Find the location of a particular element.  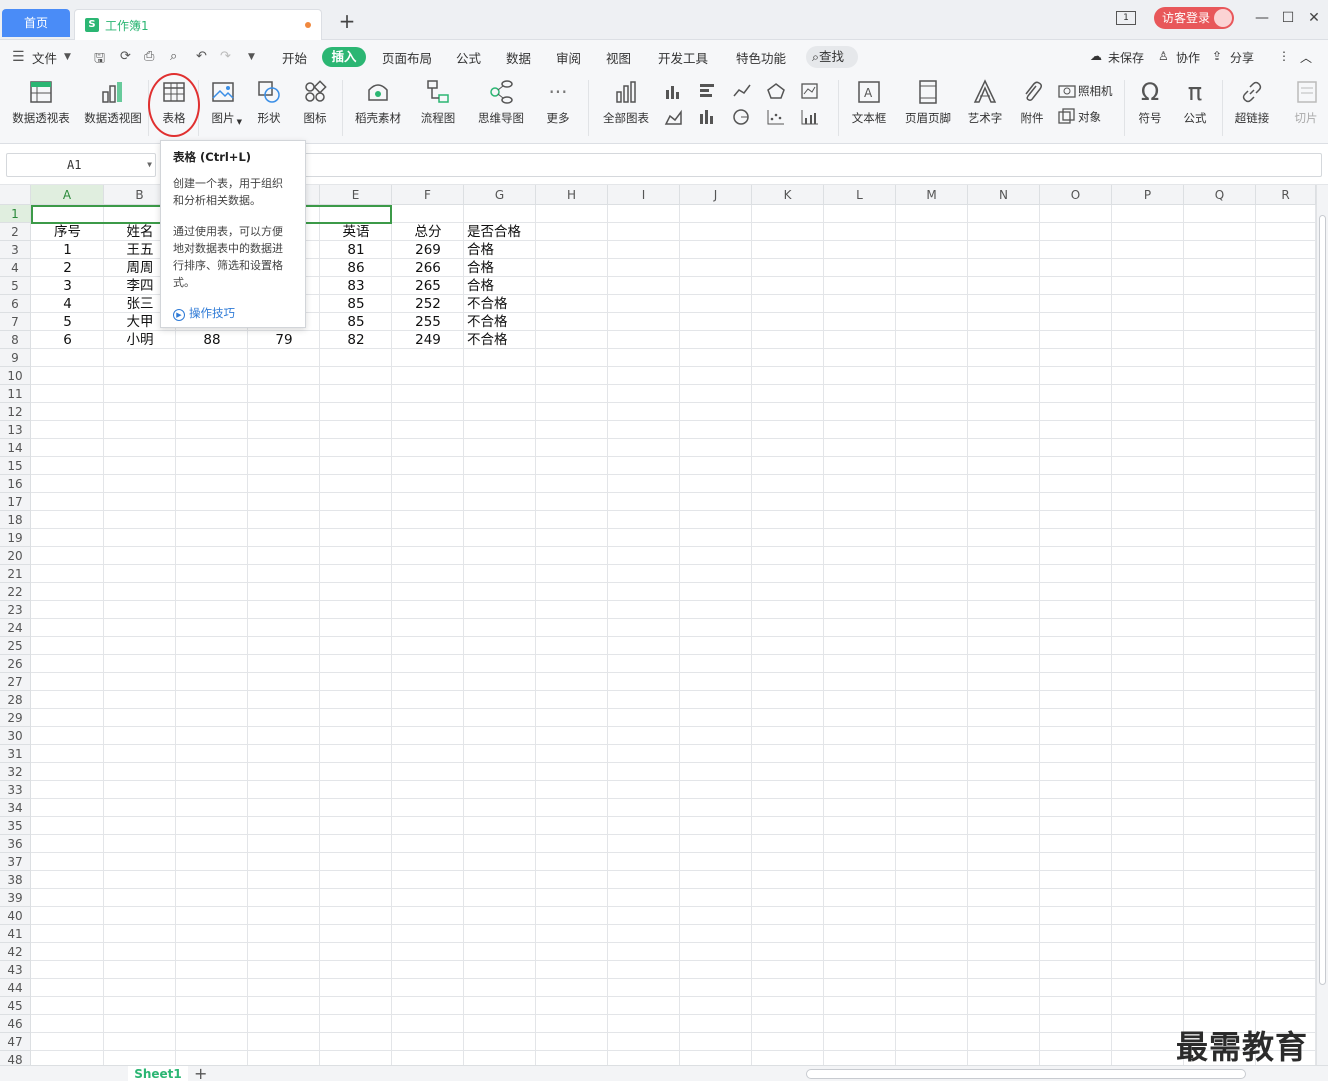

row-header: 21 is located at coordinates (15, 574).